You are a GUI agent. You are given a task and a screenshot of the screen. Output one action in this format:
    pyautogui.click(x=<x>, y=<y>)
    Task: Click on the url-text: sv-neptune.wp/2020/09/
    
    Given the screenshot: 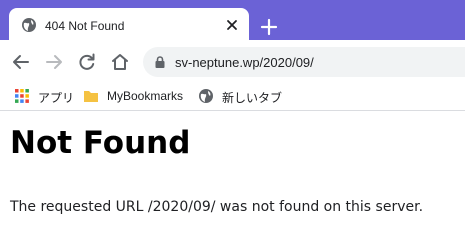 What is the action you would take?
    pyautogui.click(x=244, y=62)
    